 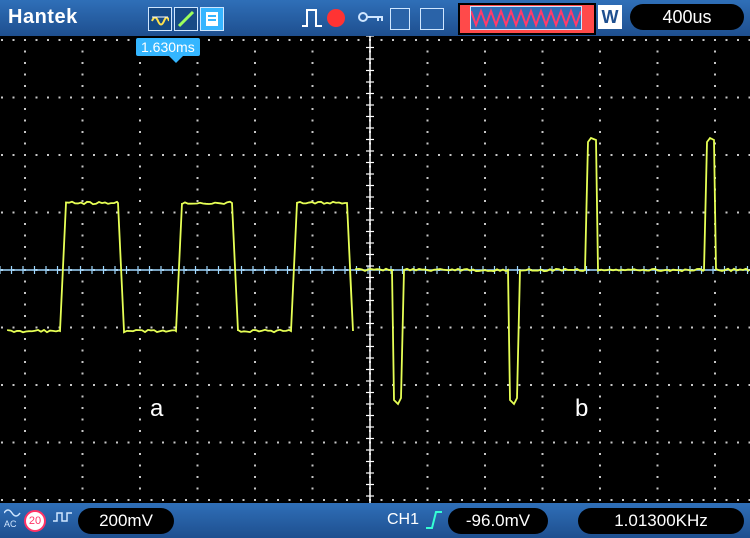 What do you see at coordinates (35, 521) in the screenshot?
I see `bandwidth-limit-badge: 20` at bounding box center [35, 521].